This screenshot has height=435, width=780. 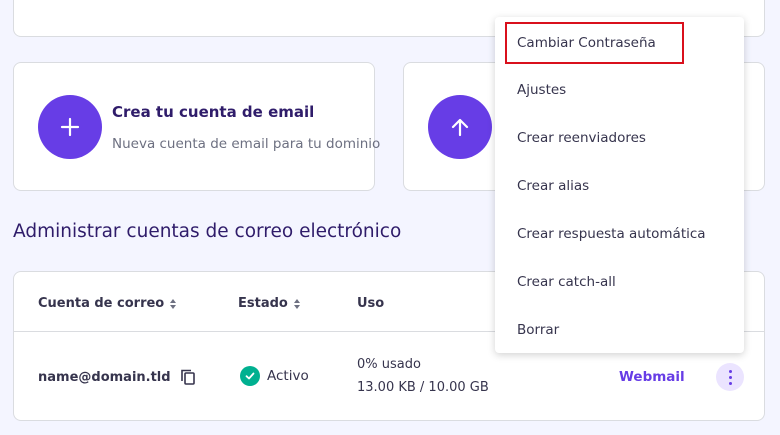 I want to click on create-email-title: Crea tu cuenta de email, so click(x=213, y=112).